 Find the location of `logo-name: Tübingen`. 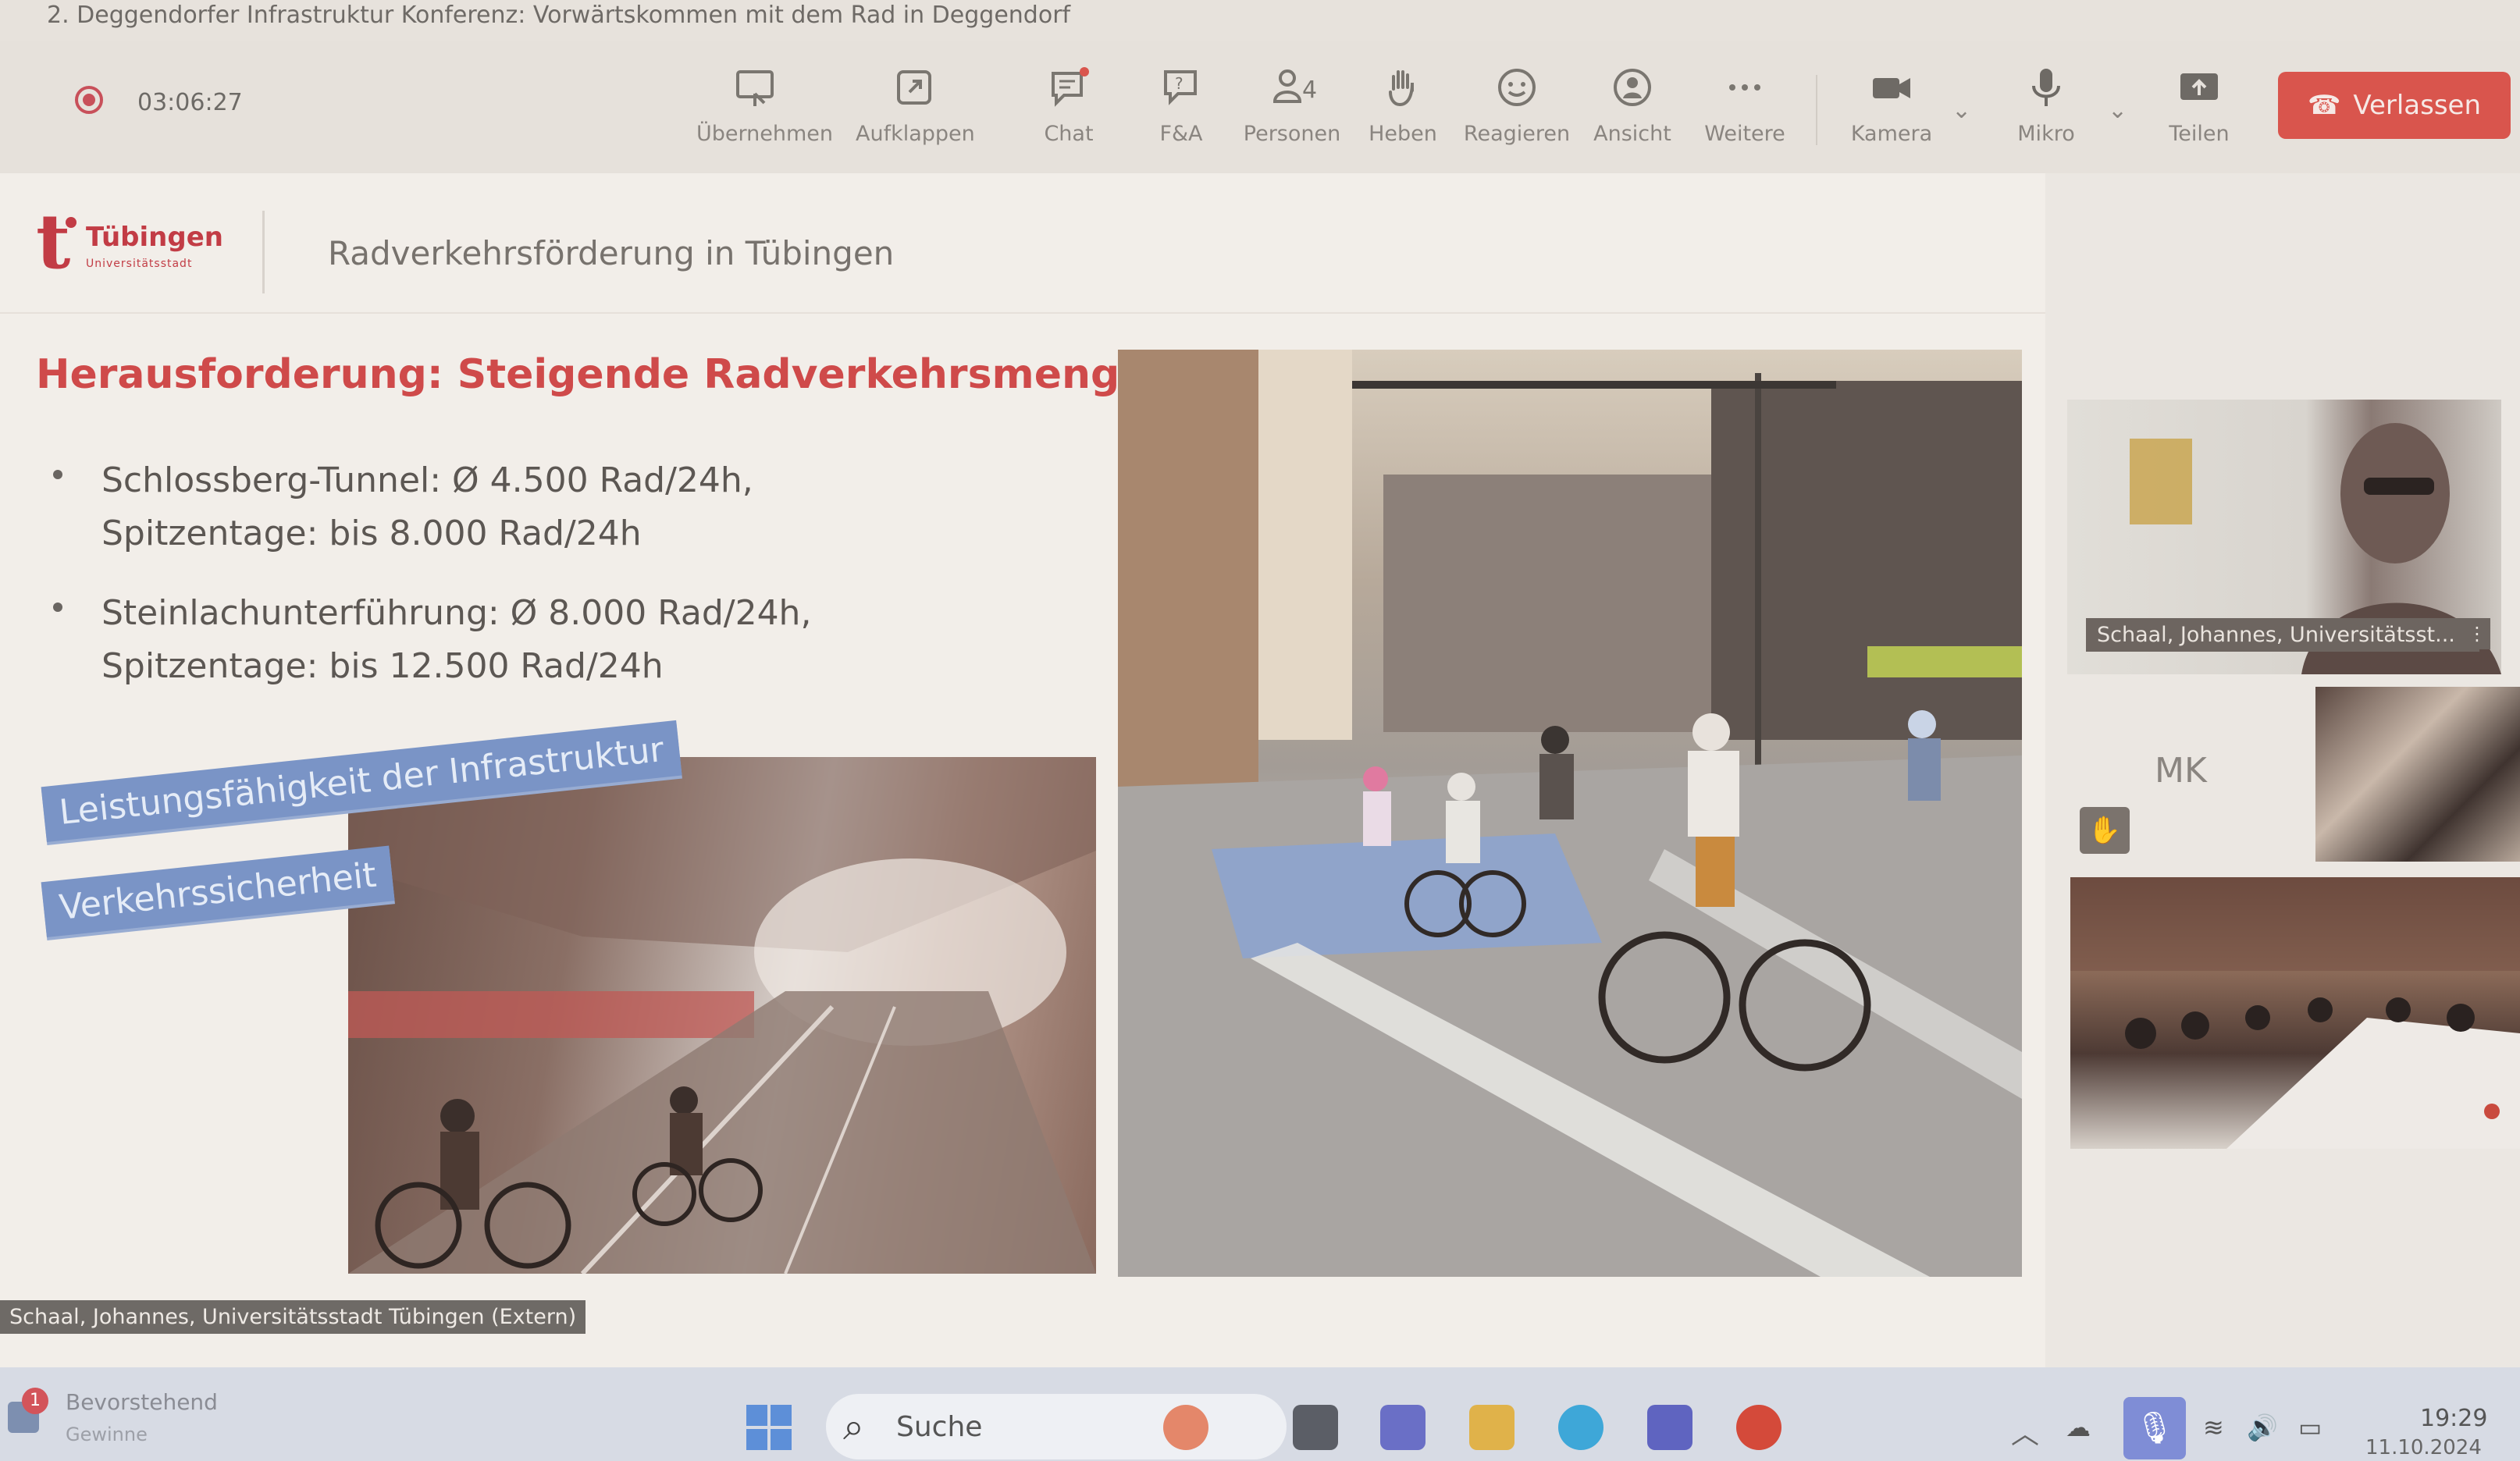

logo-name: Tübingen is located at coordinates (154, 237).